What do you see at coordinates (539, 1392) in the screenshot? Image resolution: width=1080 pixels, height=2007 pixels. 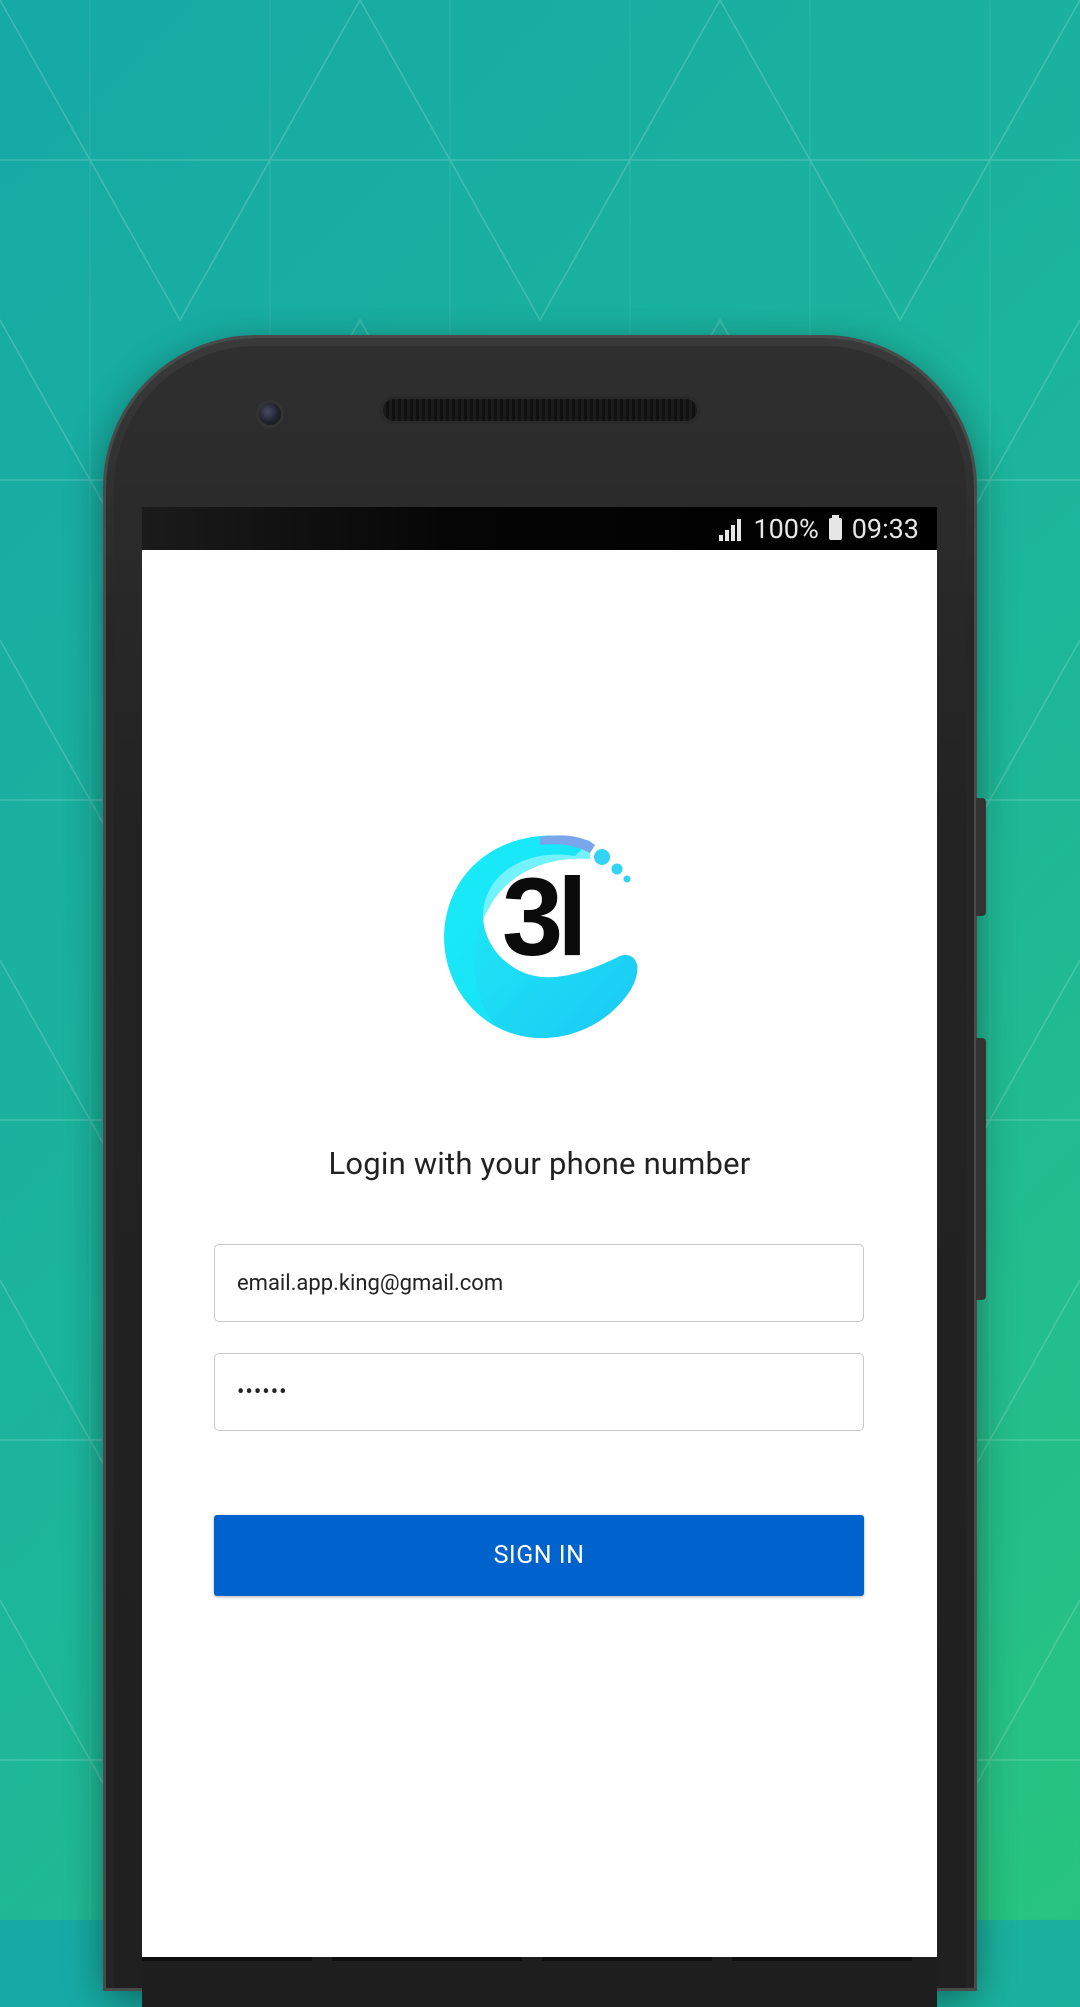 I see `password-field` at bounding box center [539, 1392].